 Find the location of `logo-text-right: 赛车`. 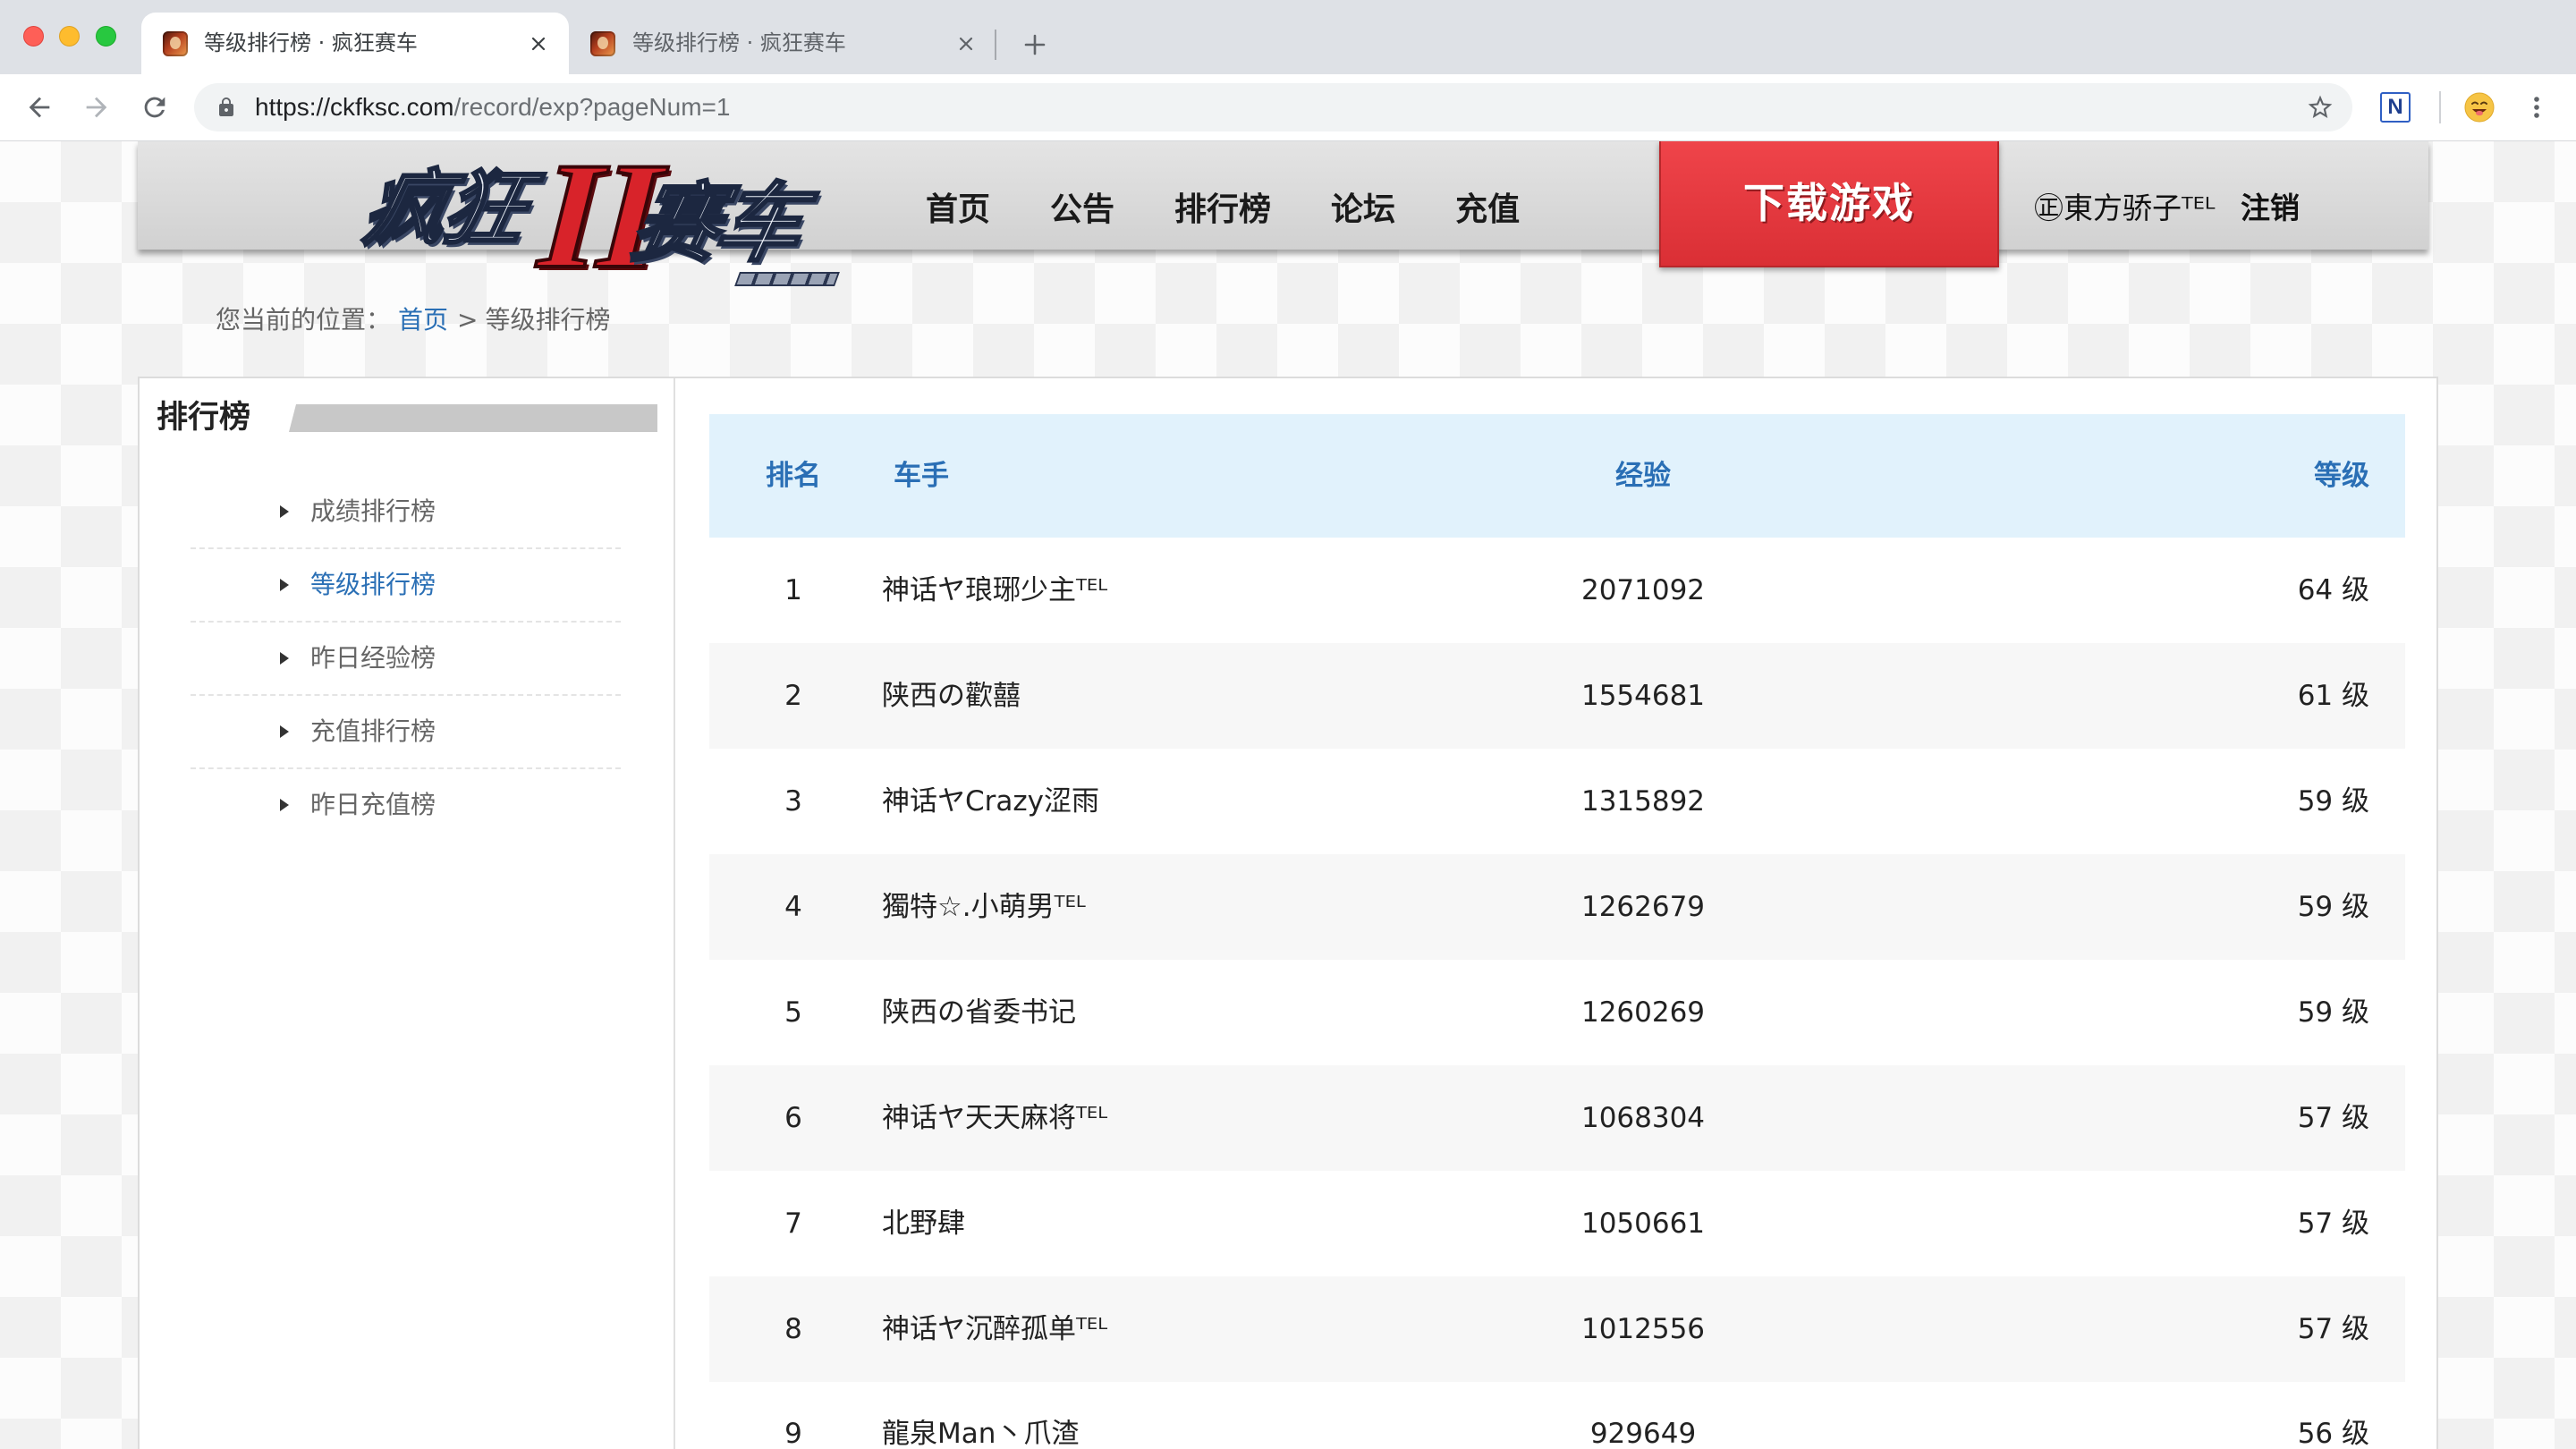

logo-text-right: 赛车 is located at coordinates (717, 224).